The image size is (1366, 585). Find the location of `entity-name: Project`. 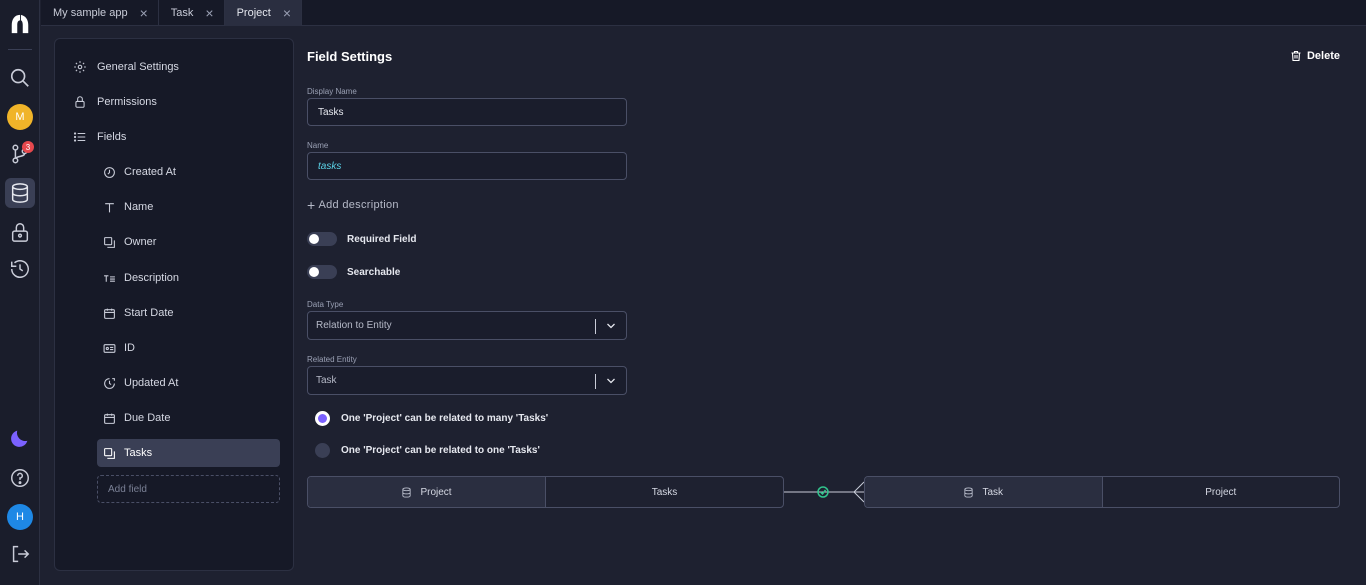

entity-name: Project is located at coordinates (436, 492).